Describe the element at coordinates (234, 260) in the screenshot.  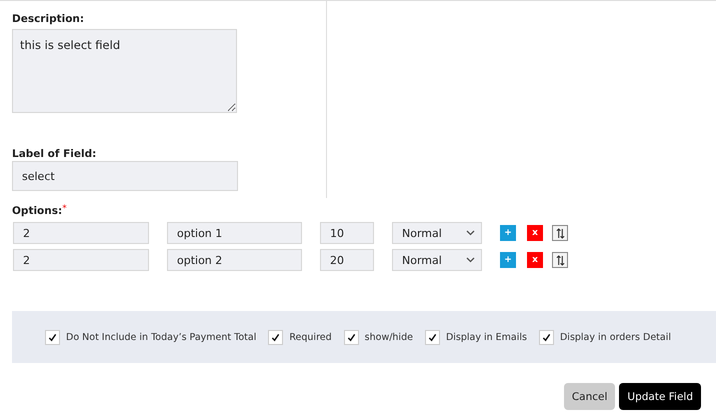
I see `input-field: option 2` at that location.